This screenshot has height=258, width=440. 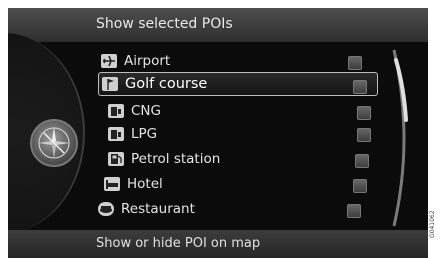 What do you see at coordinates (116, 111) in the screenshot?
I see `cng-pump-icon` at bounding box center [116, 111].